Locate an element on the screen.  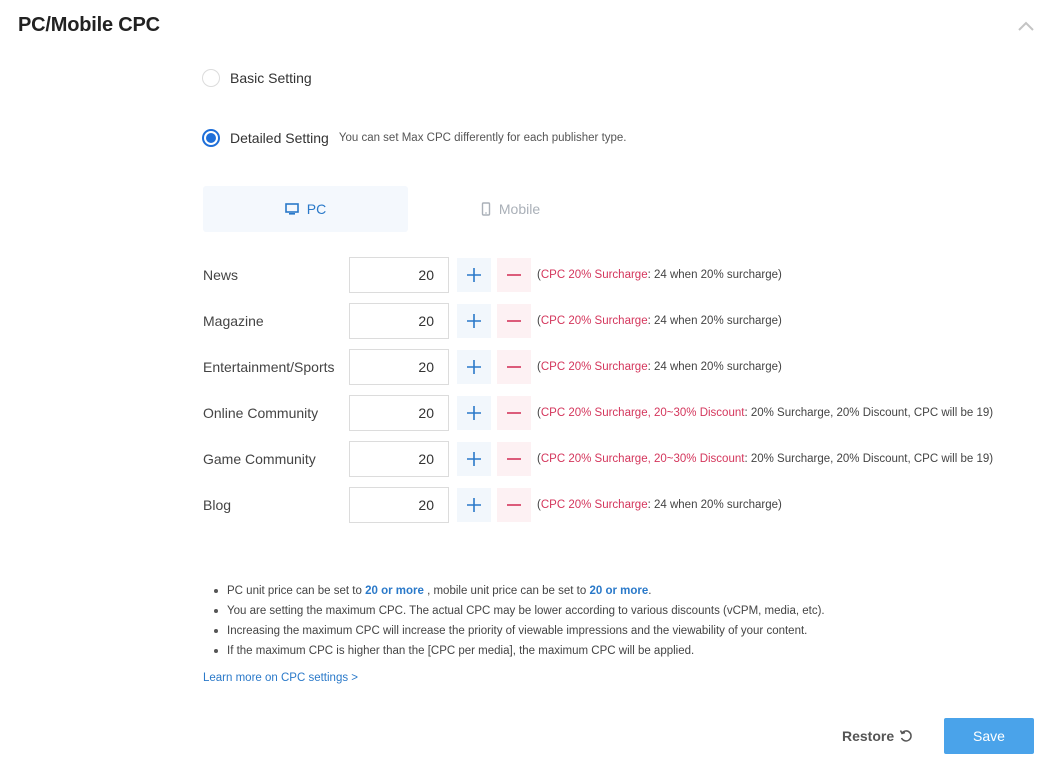
basic-setting-label: Basic Setting is located at coordinates (271, 78).